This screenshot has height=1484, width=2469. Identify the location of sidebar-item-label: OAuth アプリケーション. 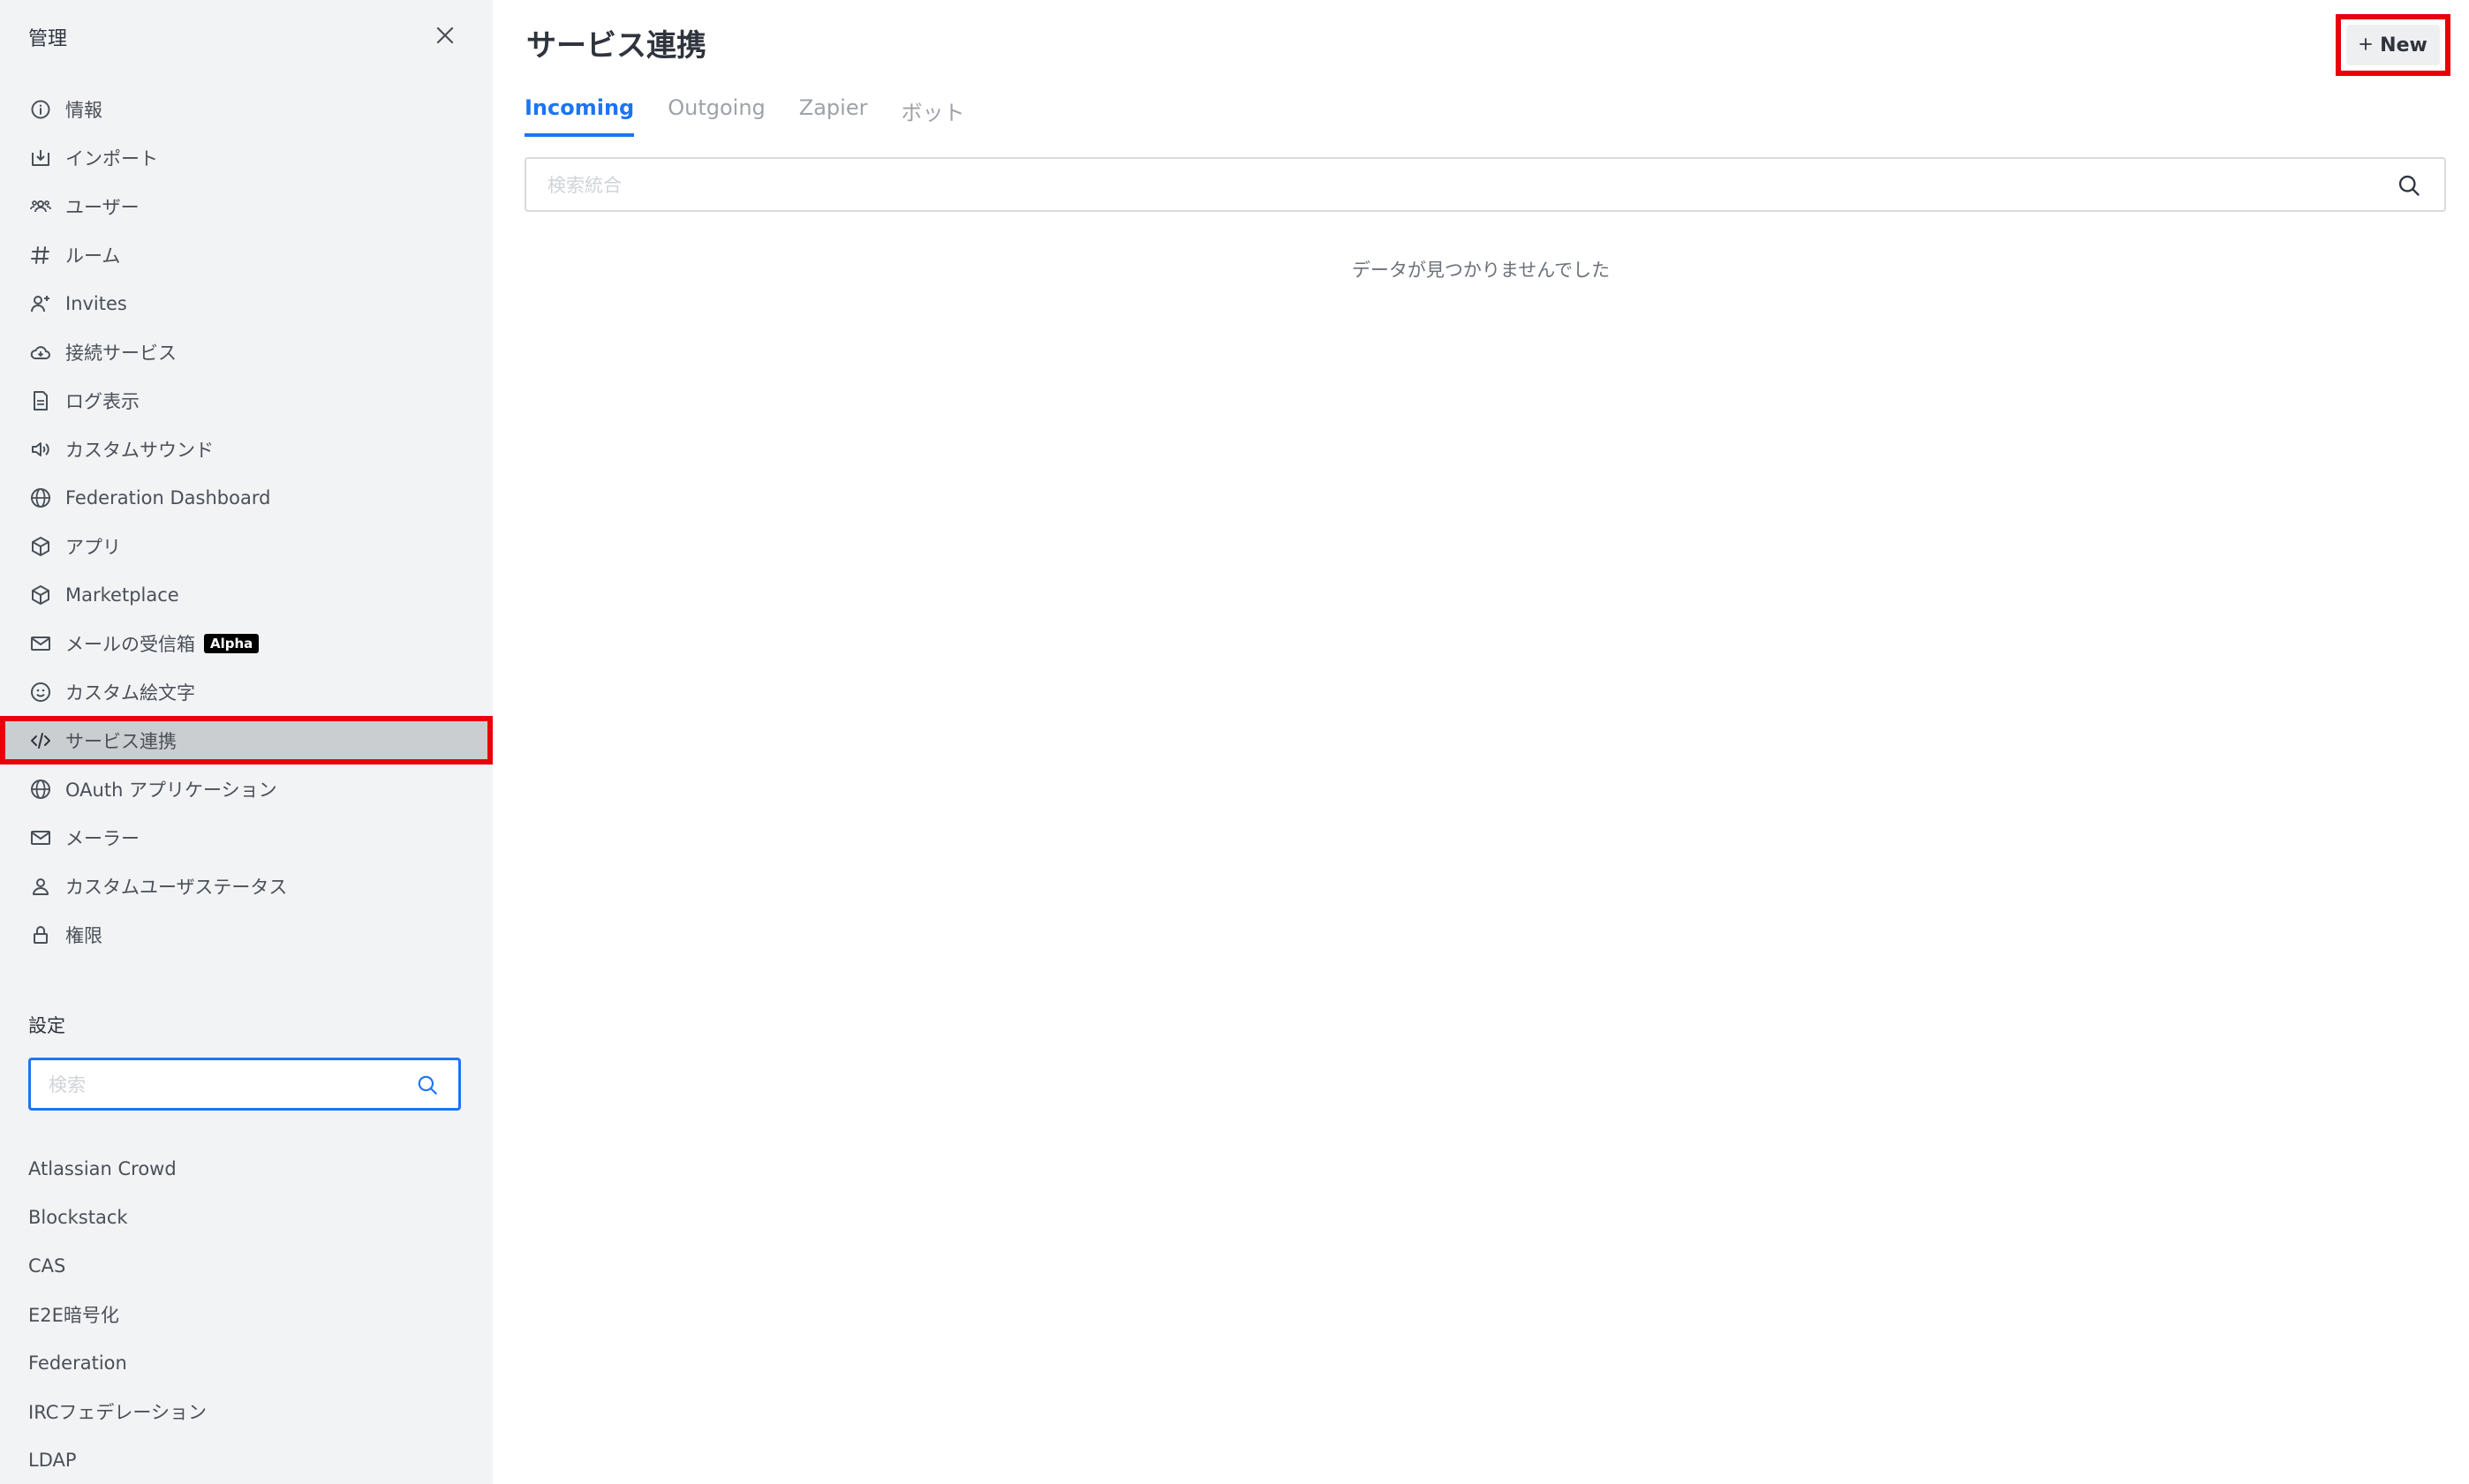
(171, 790).